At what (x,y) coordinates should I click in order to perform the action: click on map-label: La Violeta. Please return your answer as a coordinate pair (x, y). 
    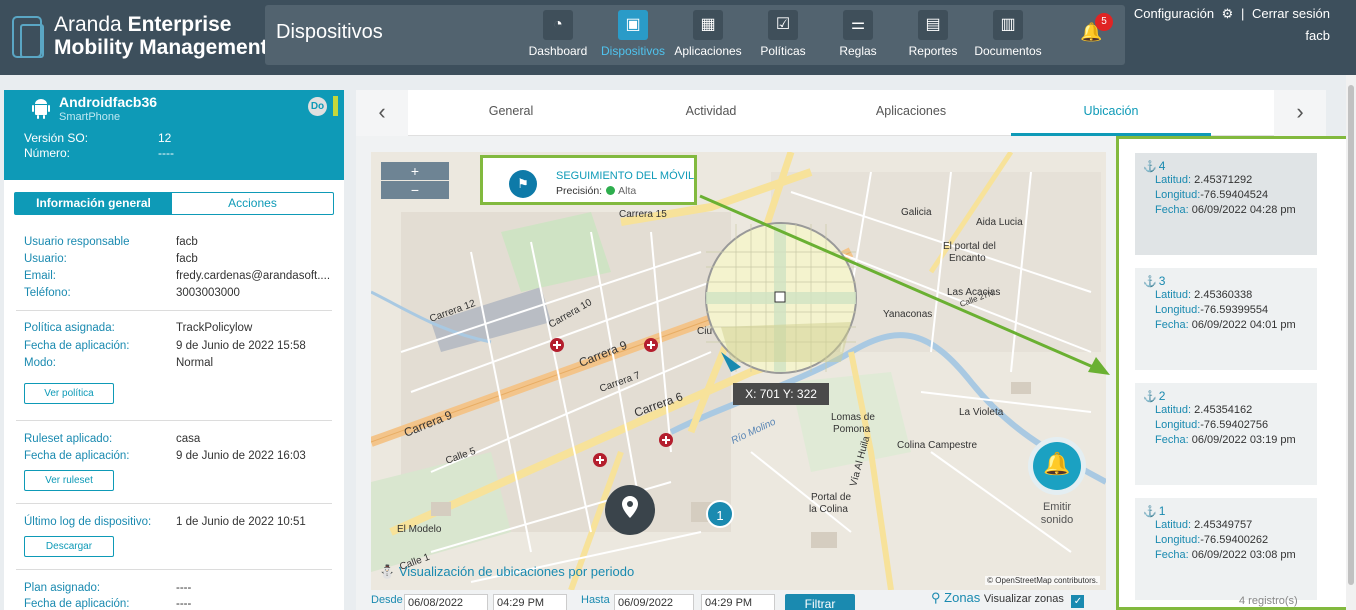
    Looking at the image, I should click on (981, 412).